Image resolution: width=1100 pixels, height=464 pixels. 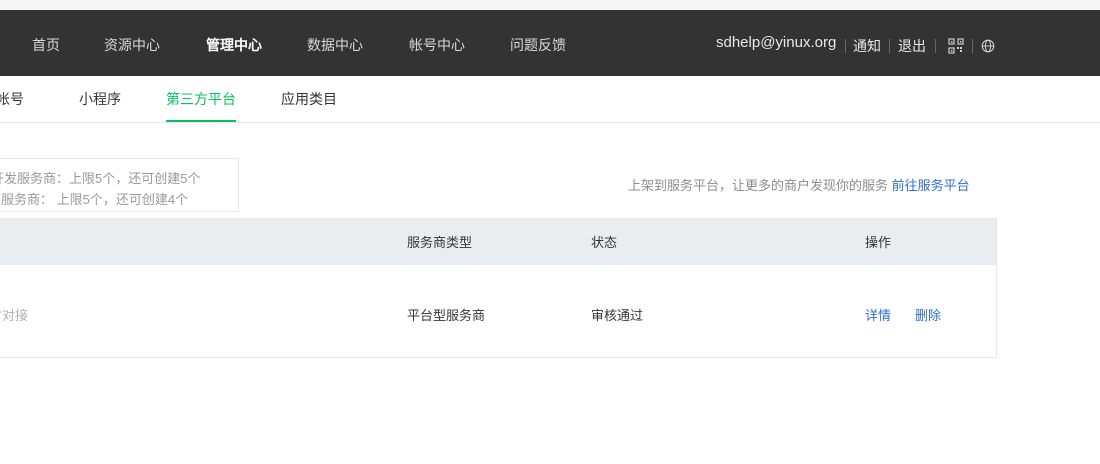 I want to click on provider-status: 审核通过, so click(x=617, y=315).